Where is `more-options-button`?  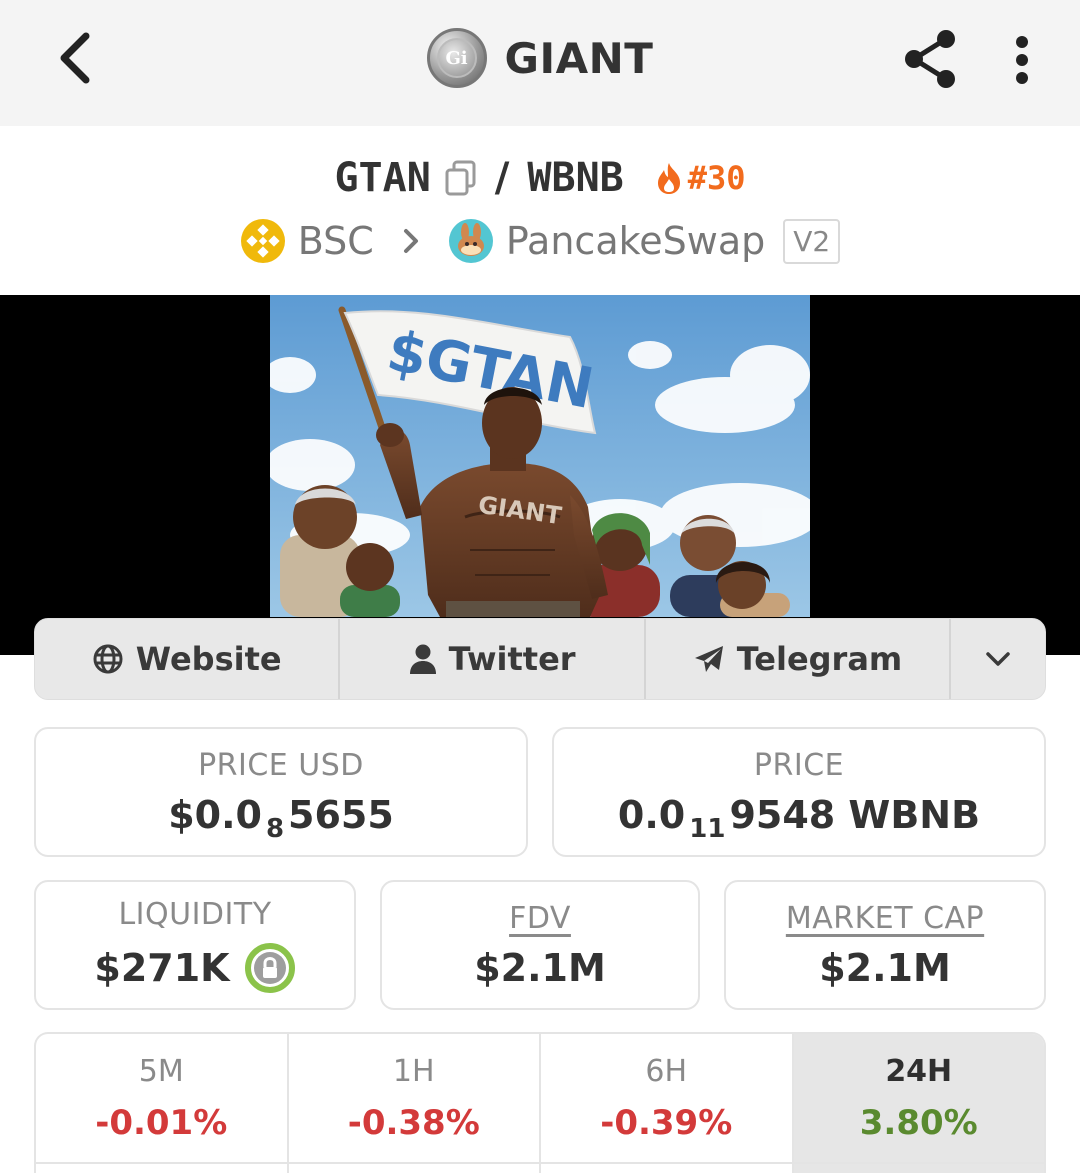
more-options-button is located at coordinates (1022, 60).